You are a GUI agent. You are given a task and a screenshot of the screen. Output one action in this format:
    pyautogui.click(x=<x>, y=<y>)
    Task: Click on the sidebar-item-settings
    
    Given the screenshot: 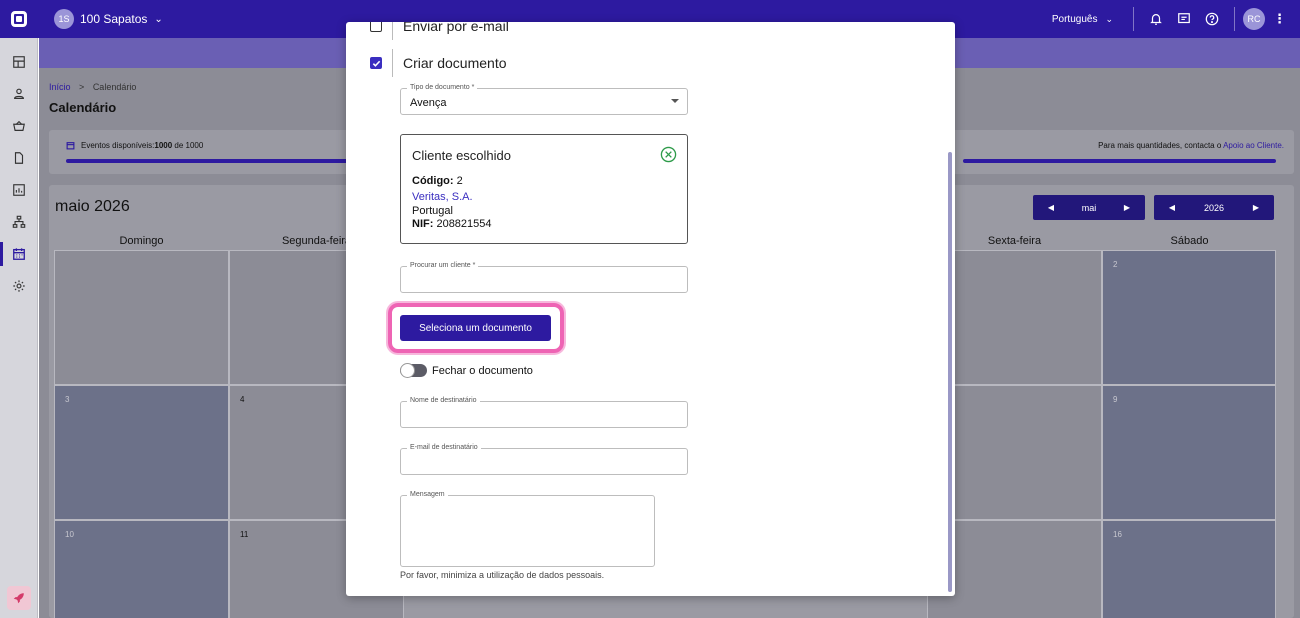 What is the action you would take?
    pyautogui.click(x=19, y=286)
    